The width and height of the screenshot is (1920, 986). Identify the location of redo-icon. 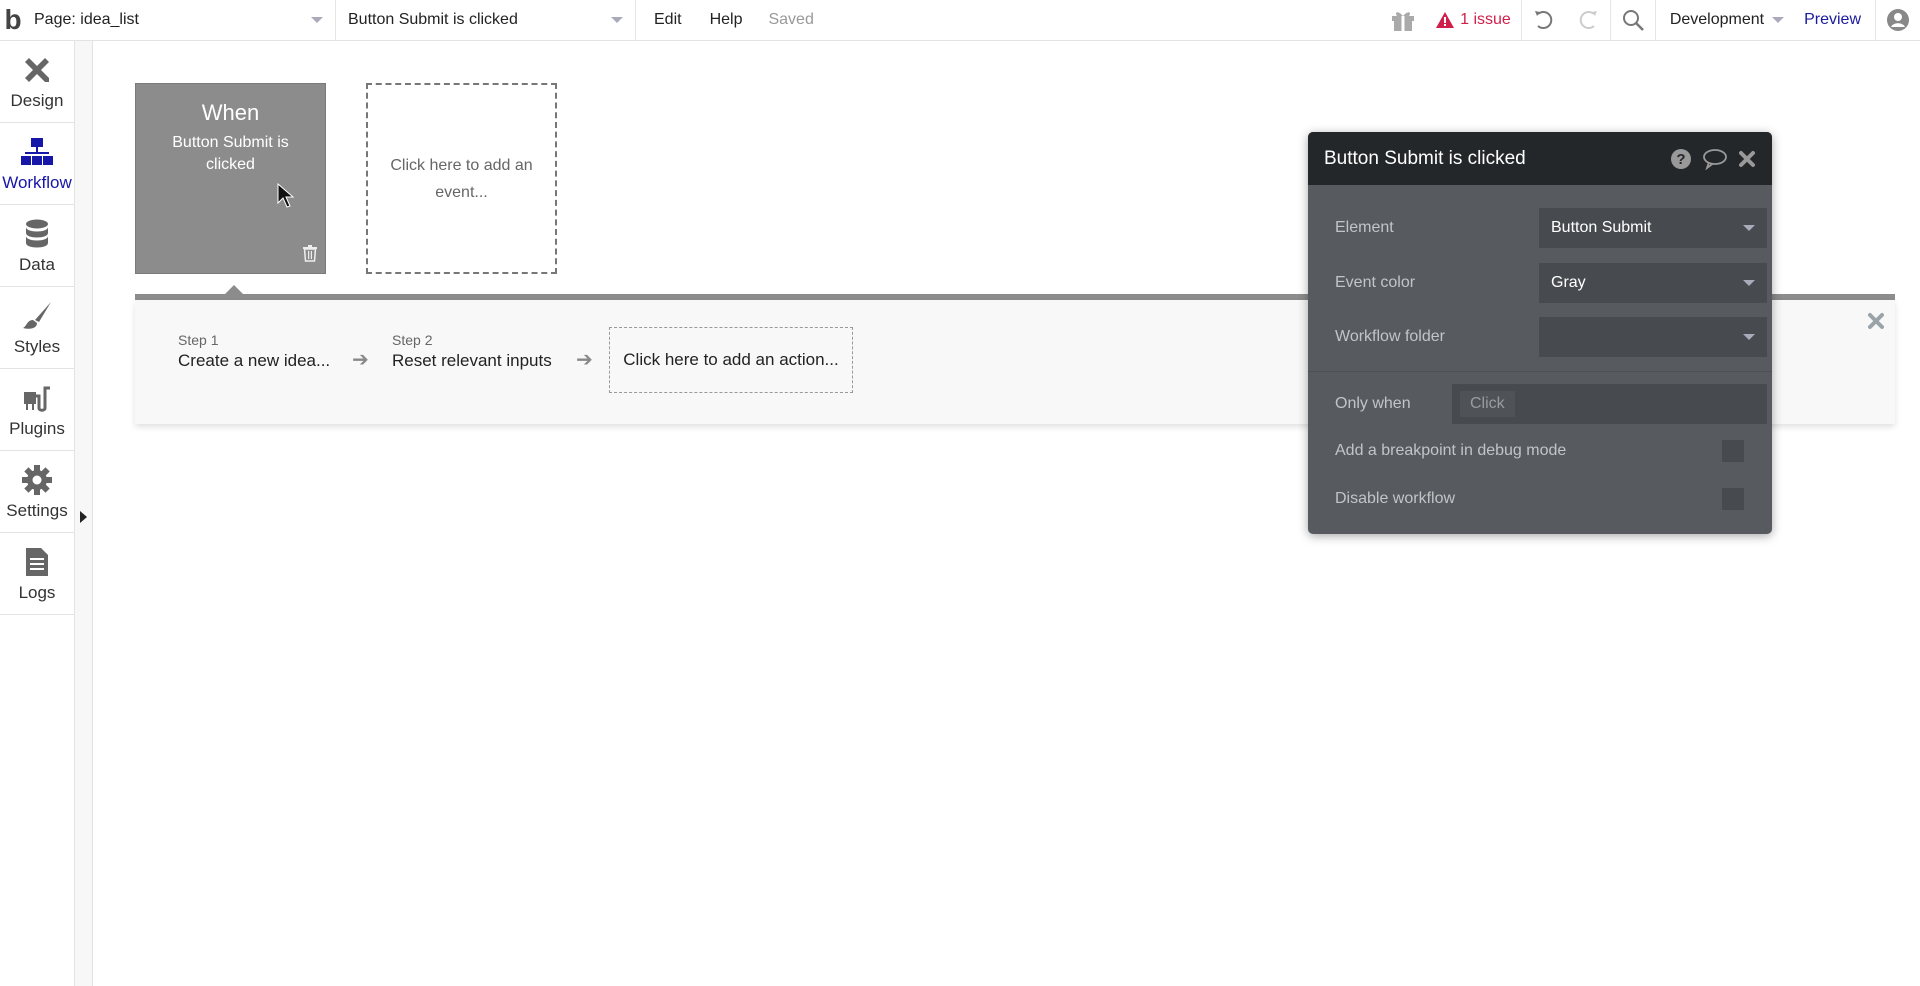
(1588, 20).